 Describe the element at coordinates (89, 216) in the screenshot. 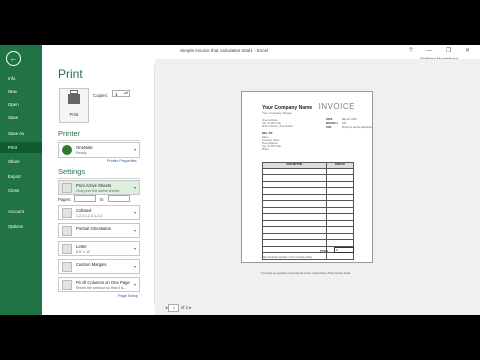

I see `setting-subtitle: 1,2,3 1,2,3 1,2,3` at that location.